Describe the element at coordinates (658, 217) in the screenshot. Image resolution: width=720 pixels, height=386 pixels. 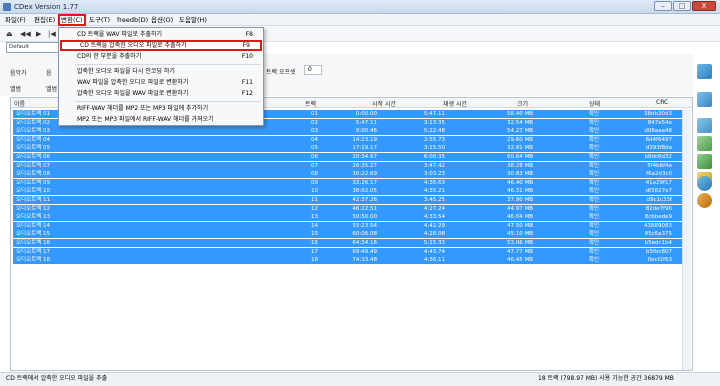
I see `crc: 8cbbede9` at that location.